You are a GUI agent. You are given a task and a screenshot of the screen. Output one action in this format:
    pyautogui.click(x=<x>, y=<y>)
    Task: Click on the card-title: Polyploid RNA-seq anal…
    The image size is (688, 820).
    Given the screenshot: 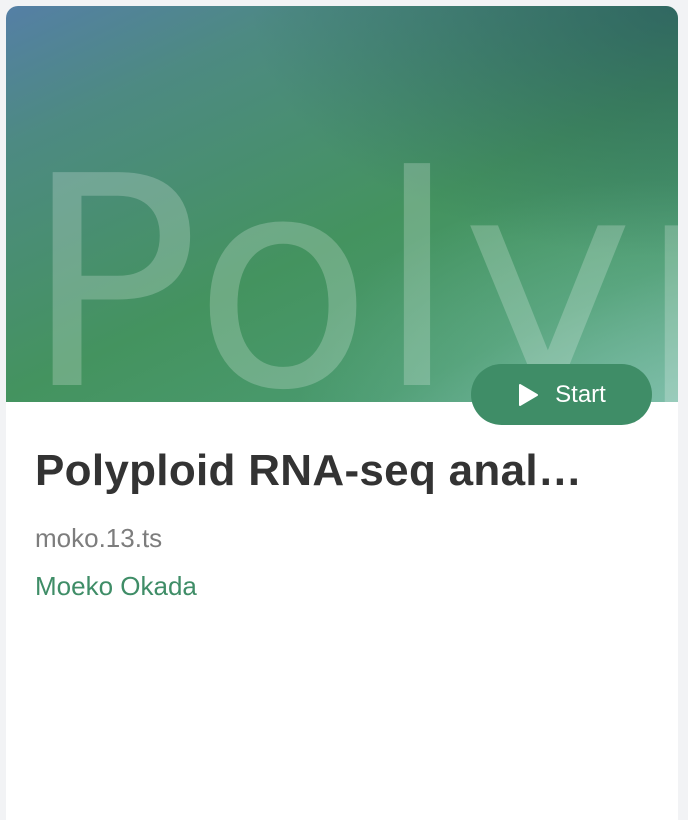 What is the action you would take?
    pyautogui.click(x=308, y=471)
    